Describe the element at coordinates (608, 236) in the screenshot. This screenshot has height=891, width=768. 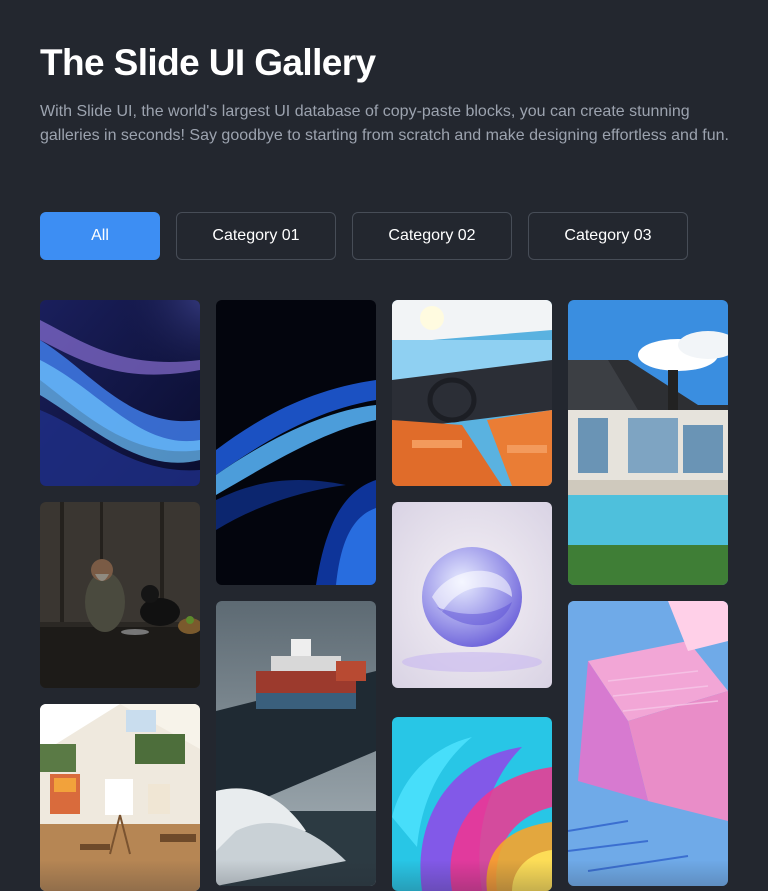
I see `filter-category-03-button: Category 03` at that location.